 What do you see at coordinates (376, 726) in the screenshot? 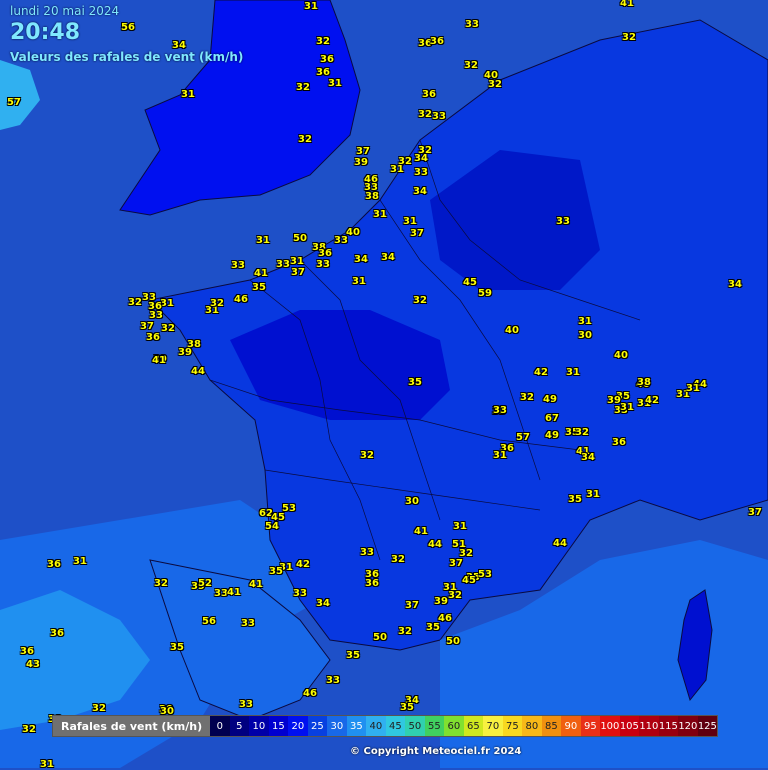
I see `legend-swatch: 40` at bounding box center [376, 726].